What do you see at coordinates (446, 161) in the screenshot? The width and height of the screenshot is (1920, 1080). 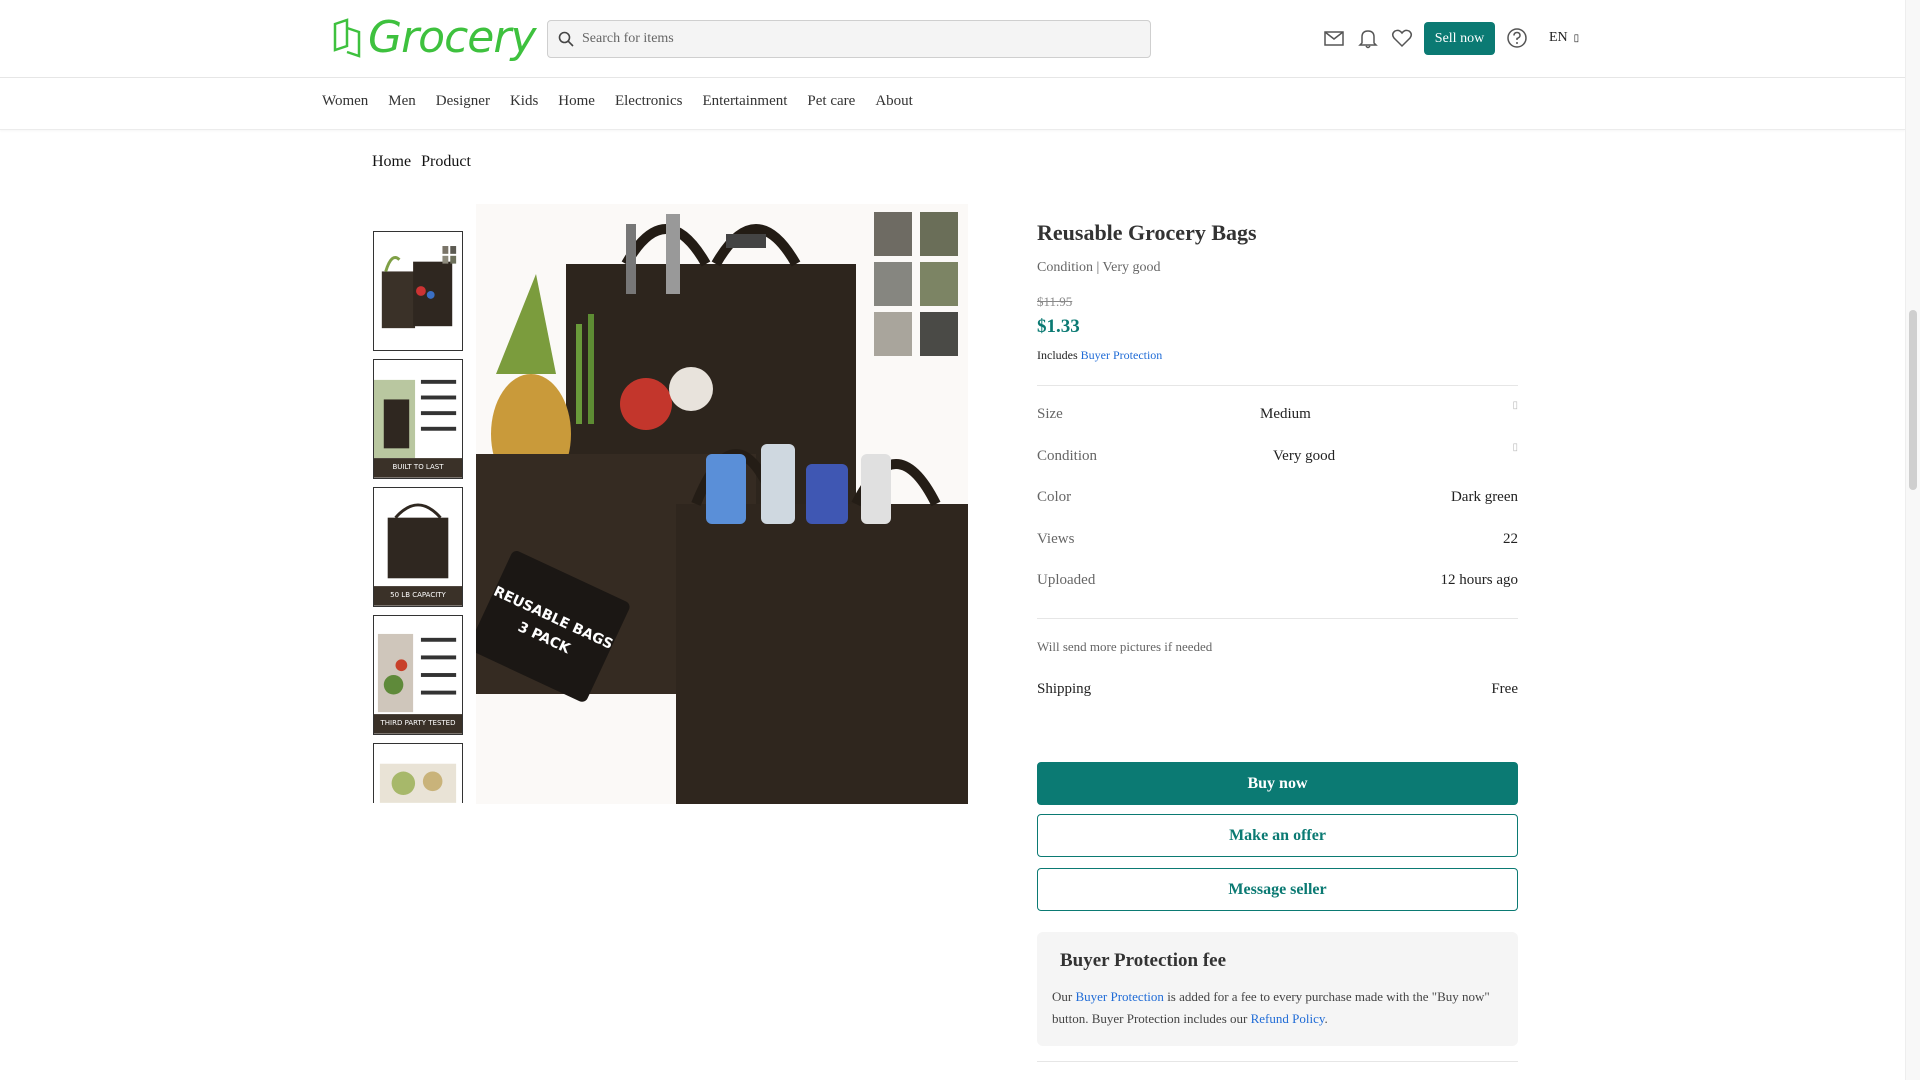 I see `breadcrumb-current: Product` at bounding box center [446, 161].